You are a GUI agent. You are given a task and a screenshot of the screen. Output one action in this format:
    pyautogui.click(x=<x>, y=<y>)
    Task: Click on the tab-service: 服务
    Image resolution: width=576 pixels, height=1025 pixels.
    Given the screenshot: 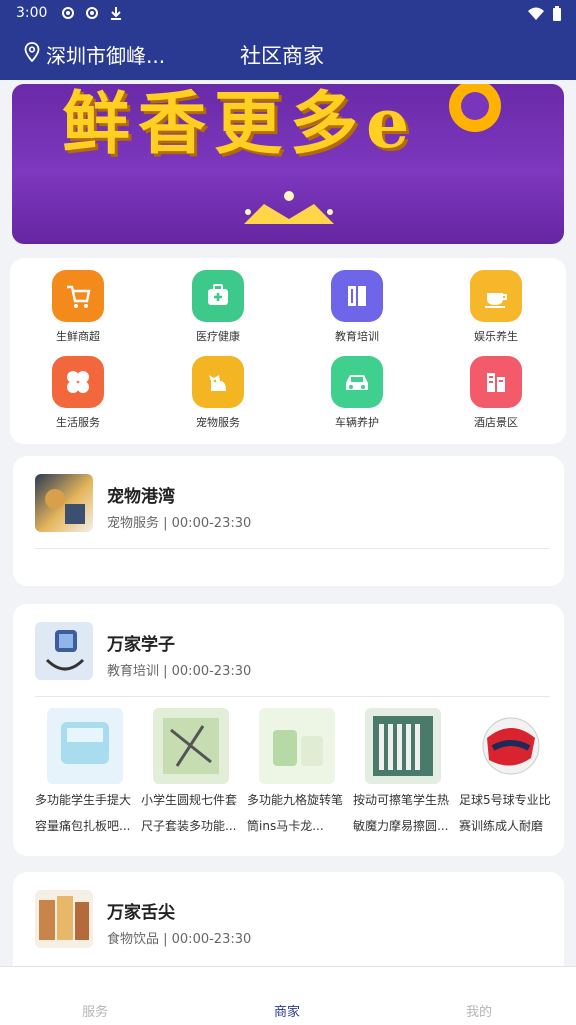 What is the action you would take?
    pyautogui.click(x=95, y=1010)
    